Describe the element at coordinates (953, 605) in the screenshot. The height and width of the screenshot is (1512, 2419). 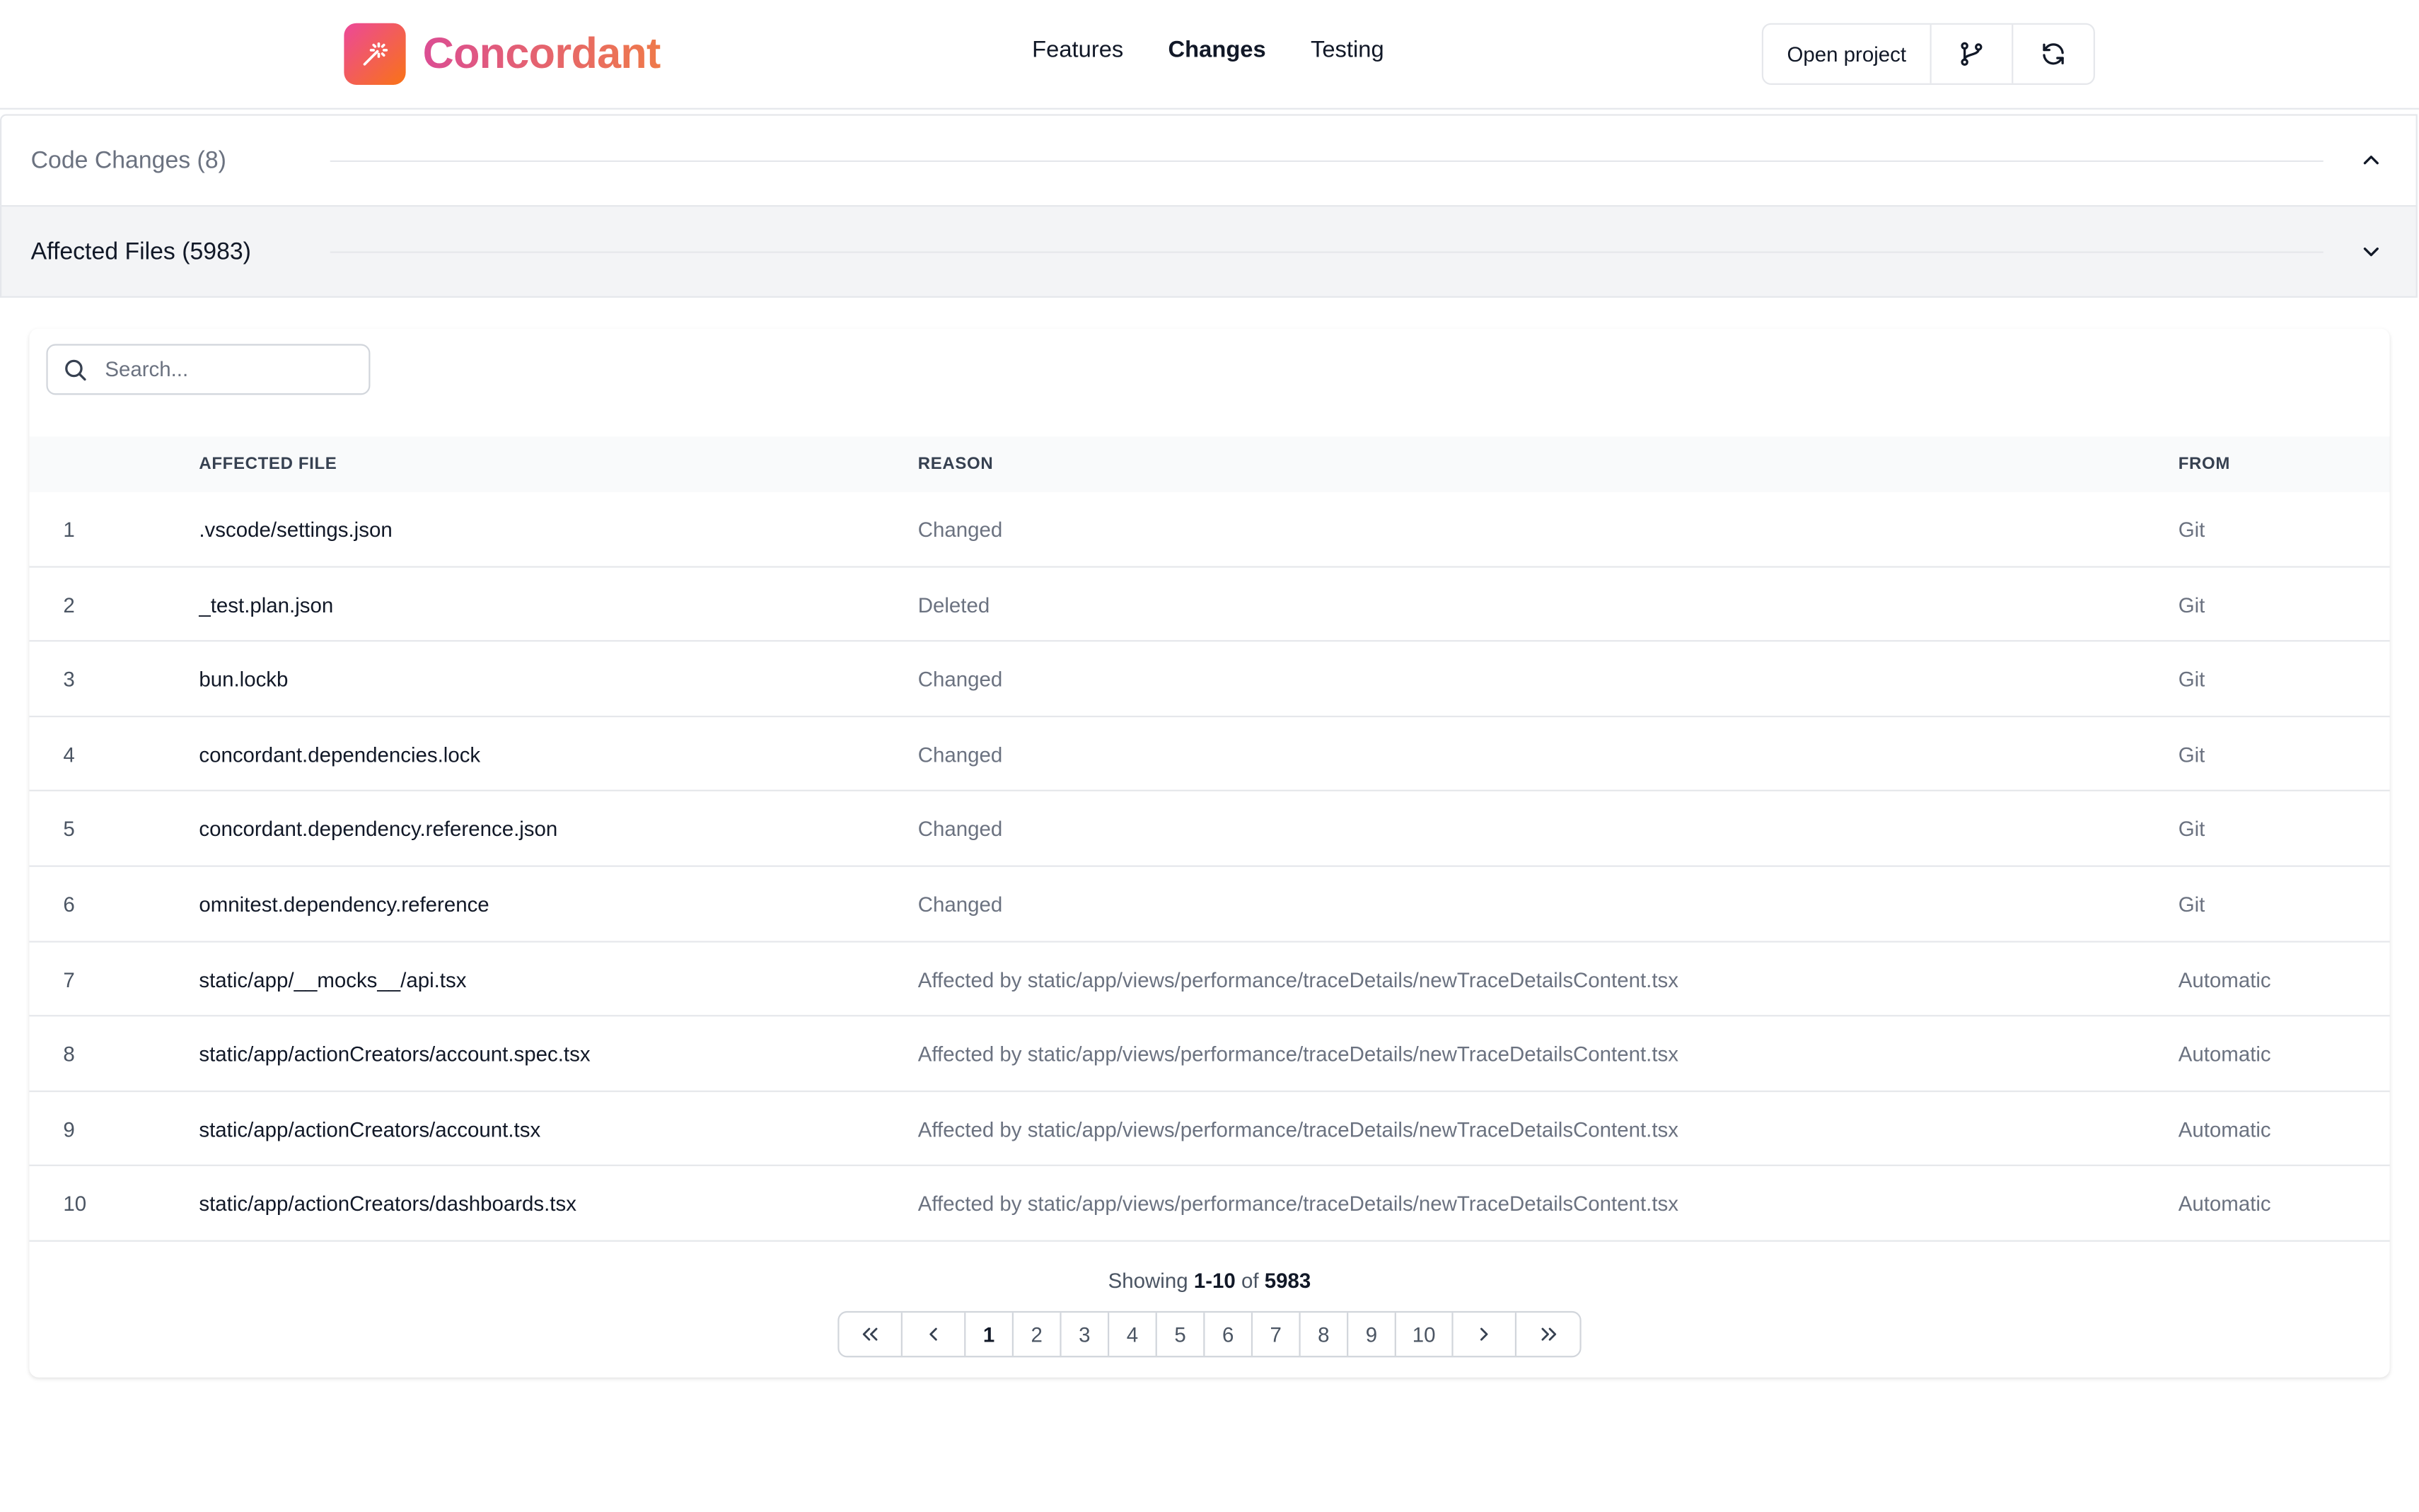
I see `row-reason: Deleted` at that location.